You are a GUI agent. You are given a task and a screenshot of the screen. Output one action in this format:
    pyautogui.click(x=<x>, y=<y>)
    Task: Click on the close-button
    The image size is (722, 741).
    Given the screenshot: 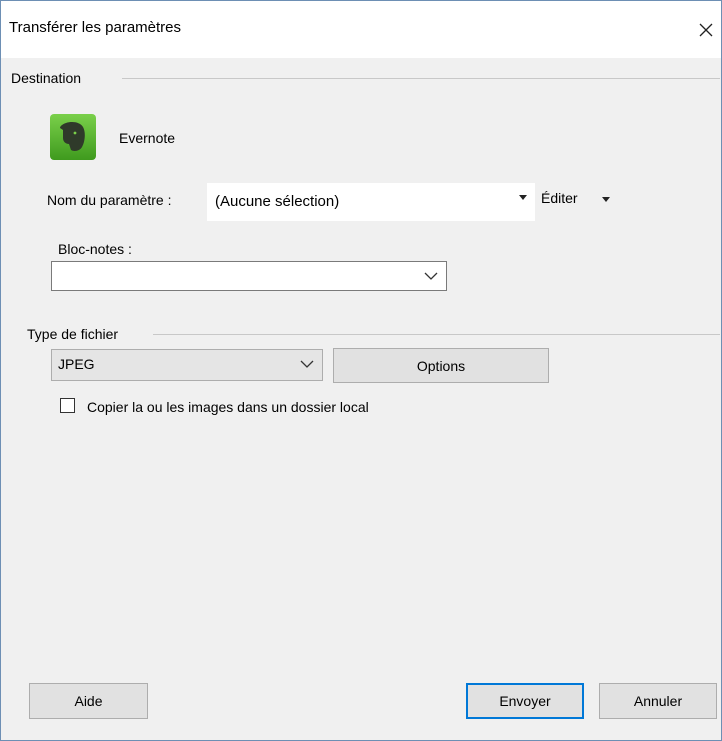 What is the action you would take?
    pyautogui.click(x=706, y=30)
    